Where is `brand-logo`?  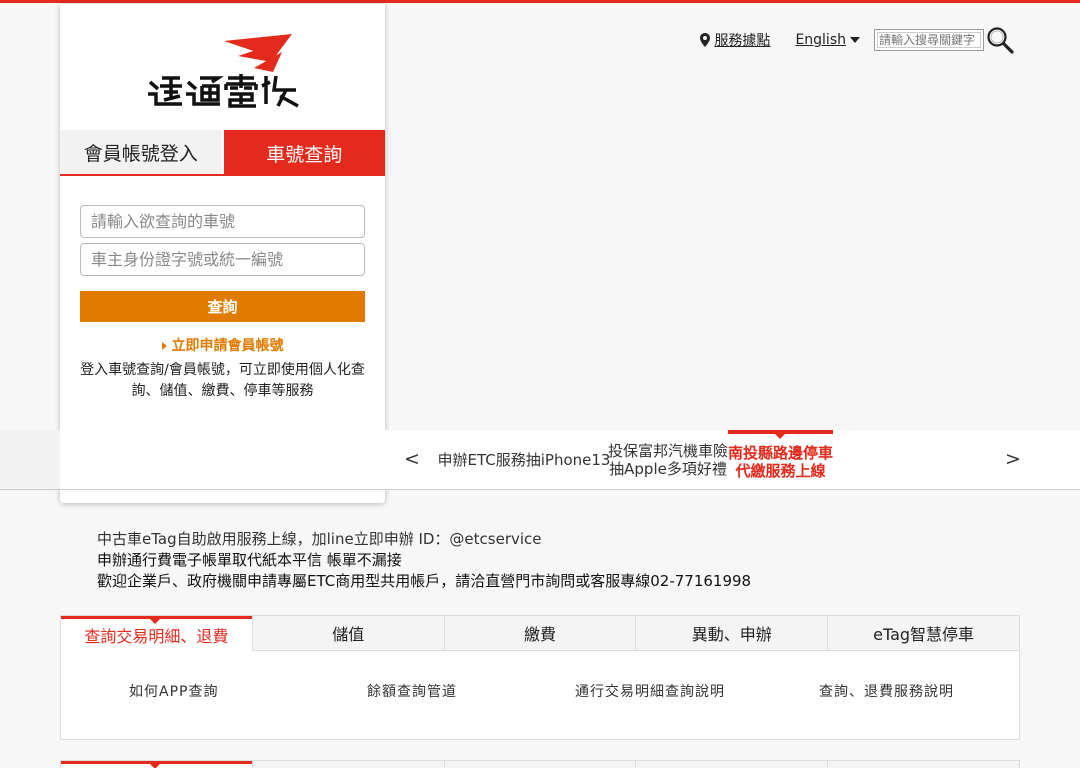
brand-logo is located at coordinates (223, 71).